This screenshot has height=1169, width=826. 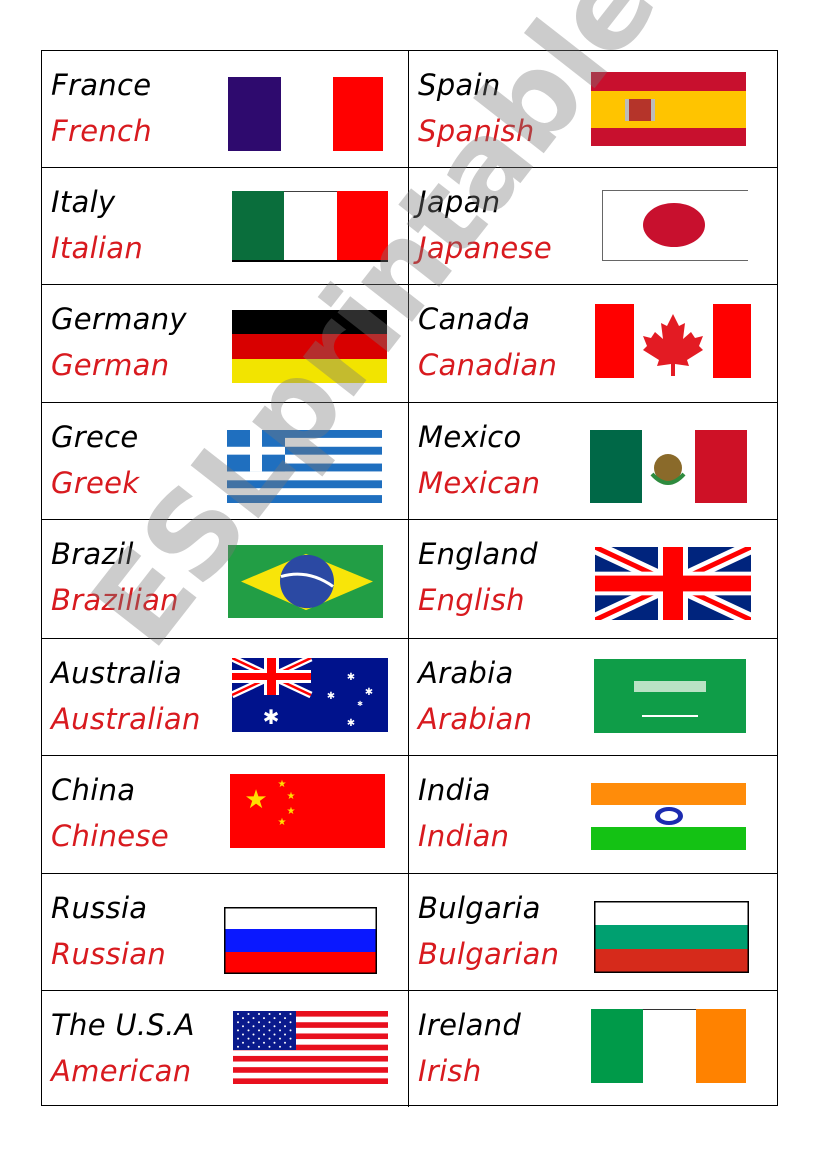 What do you see at coordinates (309, 346) in the screenshot?
I see `germany-flag-icon` at bounding box center [309, 346].